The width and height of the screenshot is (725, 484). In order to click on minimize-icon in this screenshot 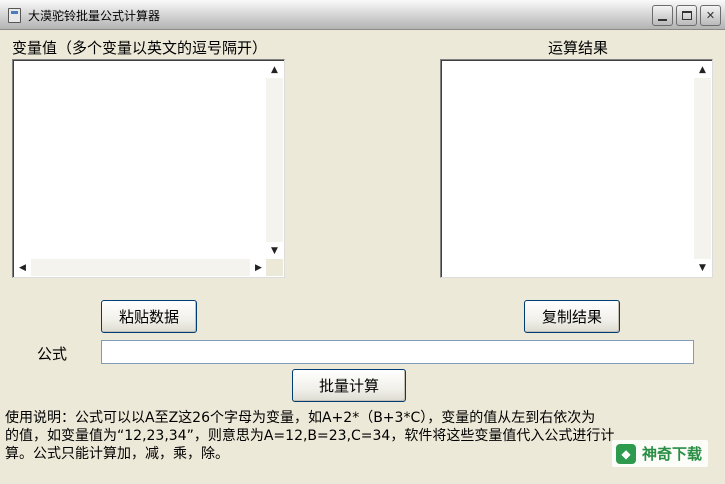, I will do `click(662, 19)`.